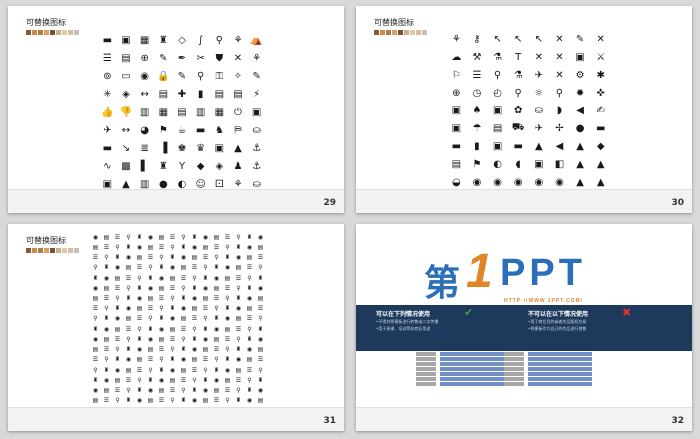 Image resolution: width=700 pixels, height=439 pixels. What do you see at coordinates (329, 421) in the screenshot?
I see `slide-number: 31` at bounding box center [329, 421].